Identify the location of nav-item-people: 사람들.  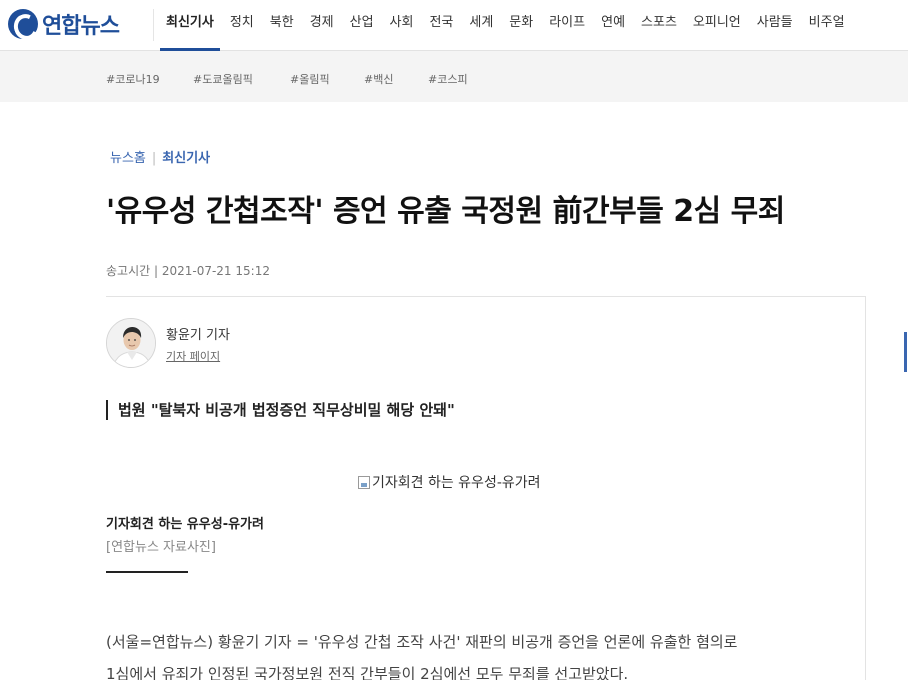
(775, 25).